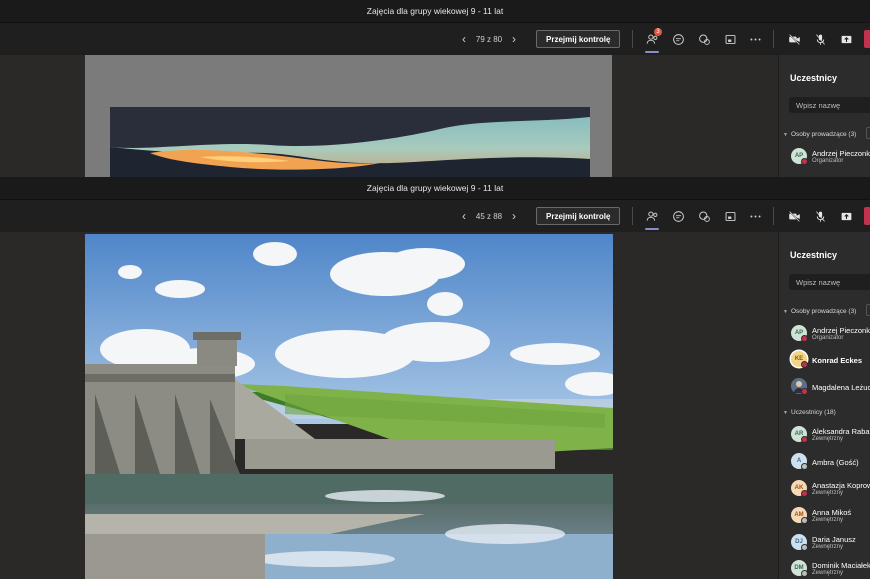 This screenshot has width=870, height=579. What do you see at coordinates (799, 359) in the screenshot?
I see `avatar: KE` at bounding box center [799, 359].